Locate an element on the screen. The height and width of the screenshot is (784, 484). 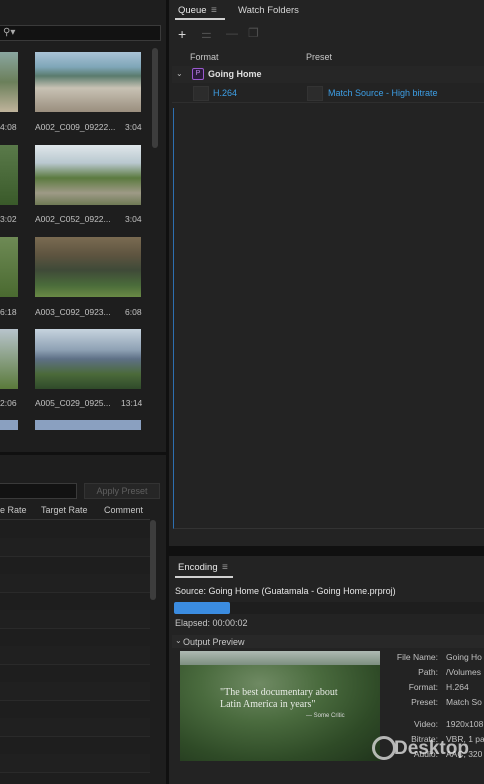
queue-row-separator is located at coordinates (328, 102).